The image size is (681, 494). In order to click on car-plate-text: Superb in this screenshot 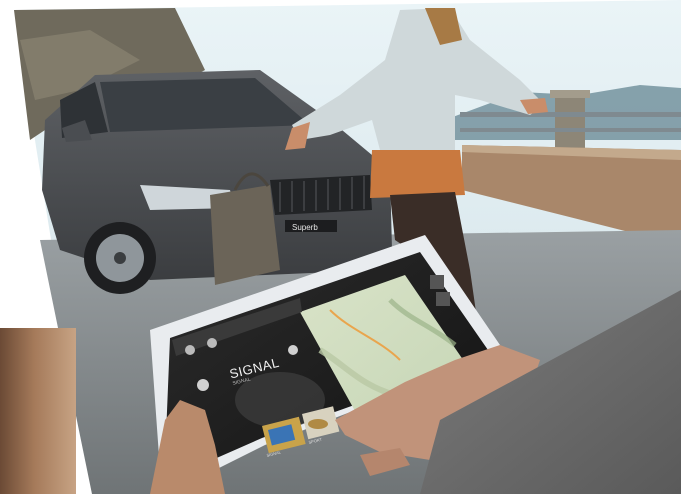, I will do `click(305, 227)`.